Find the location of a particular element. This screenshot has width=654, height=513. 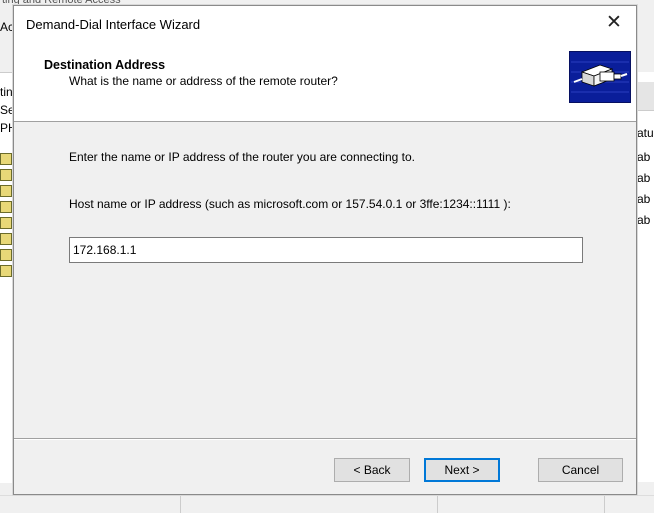

page-title: Destination Address is located at coordinates (105, 65).